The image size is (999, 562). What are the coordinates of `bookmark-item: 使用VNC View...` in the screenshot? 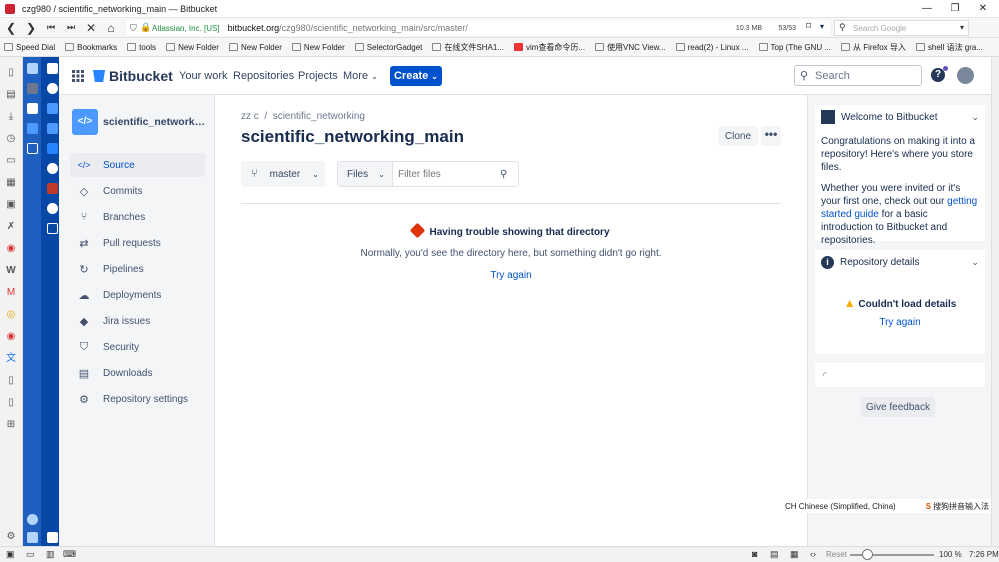 It's located at (630, 47).